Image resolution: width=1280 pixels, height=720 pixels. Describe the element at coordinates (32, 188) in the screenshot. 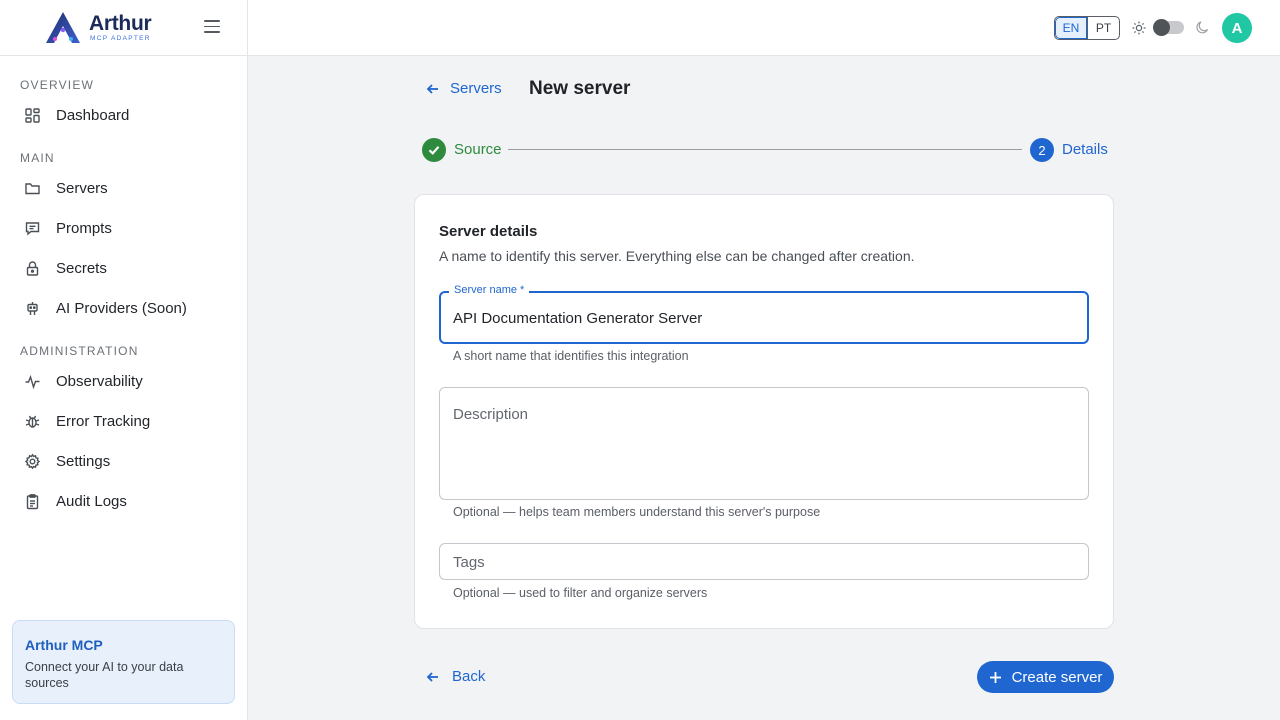

I see `folder-icon` at that location.